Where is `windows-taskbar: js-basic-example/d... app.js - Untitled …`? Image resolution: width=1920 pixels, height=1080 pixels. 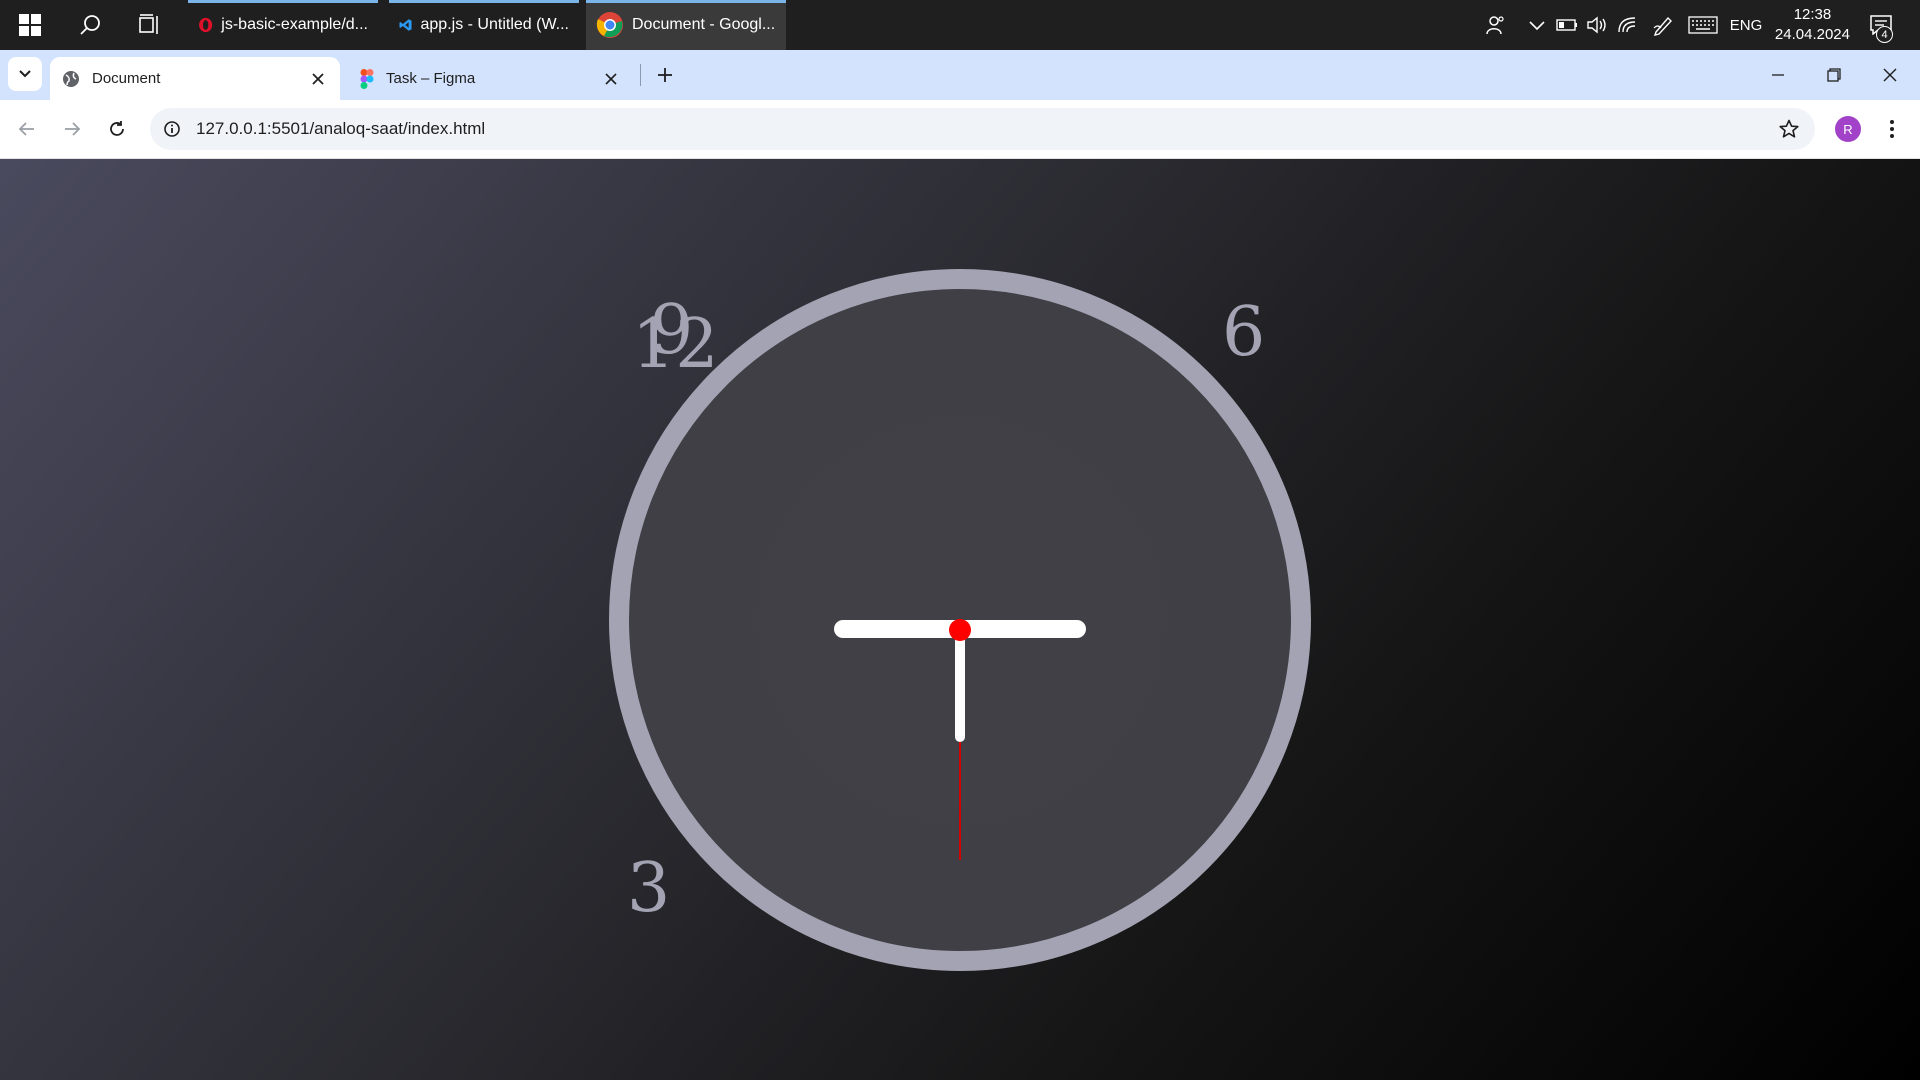 windows-taskbar: js-basic-example/d... app.js - Untitled … is located at coordinates (960, 25).